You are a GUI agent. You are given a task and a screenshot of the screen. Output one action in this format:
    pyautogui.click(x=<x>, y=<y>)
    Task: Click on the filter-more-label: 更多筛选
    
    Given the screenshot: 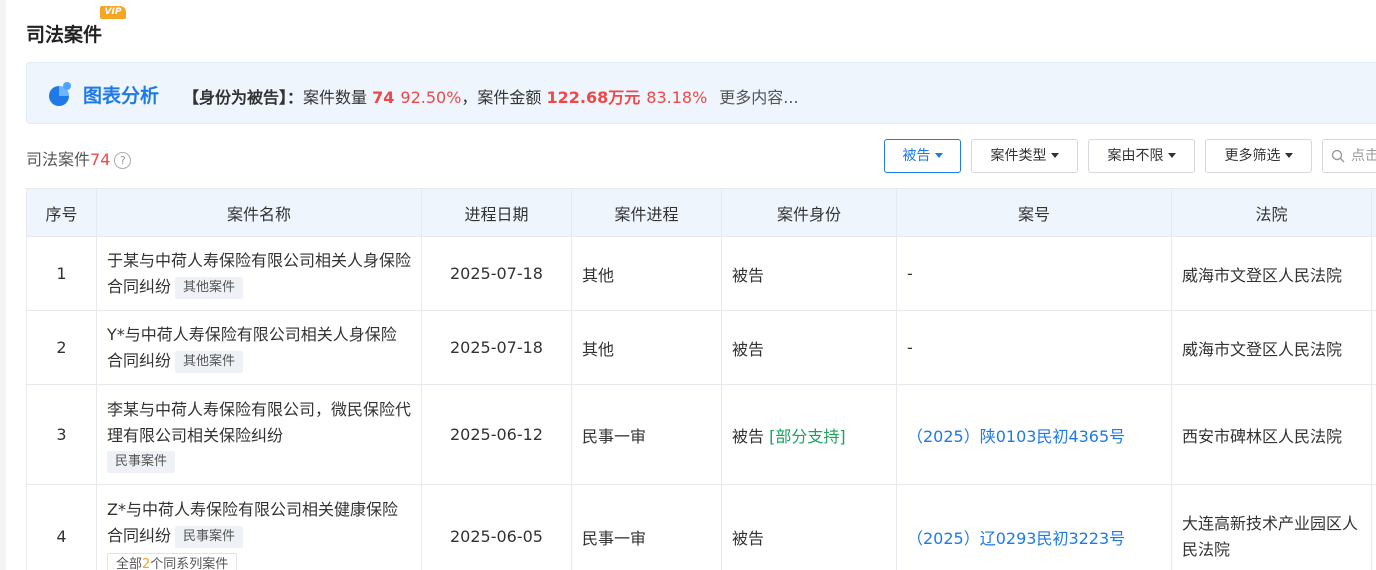 What is the action you would take?
    pyautogui.click(x=1252, y=156)
    